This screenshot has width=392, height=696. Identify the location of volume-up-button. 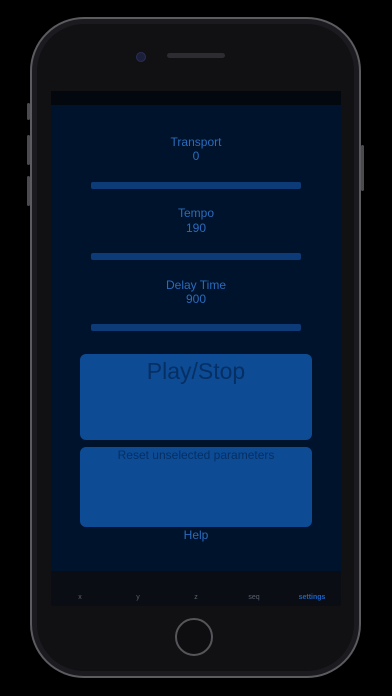
(28, 150).